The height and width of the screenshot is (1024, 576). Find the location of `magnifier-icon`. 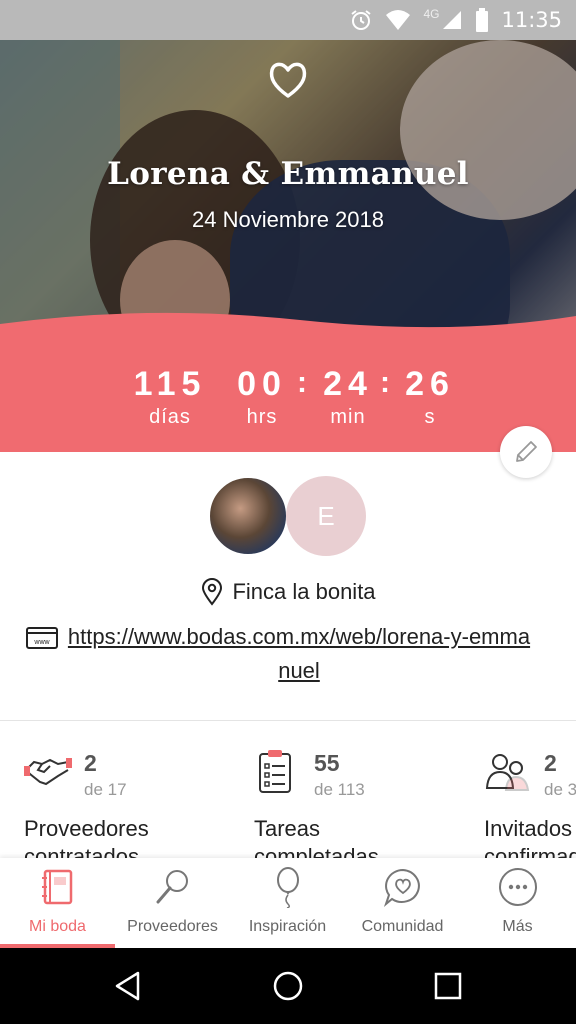

magnifier-icon is located at coordinates (172, 887).